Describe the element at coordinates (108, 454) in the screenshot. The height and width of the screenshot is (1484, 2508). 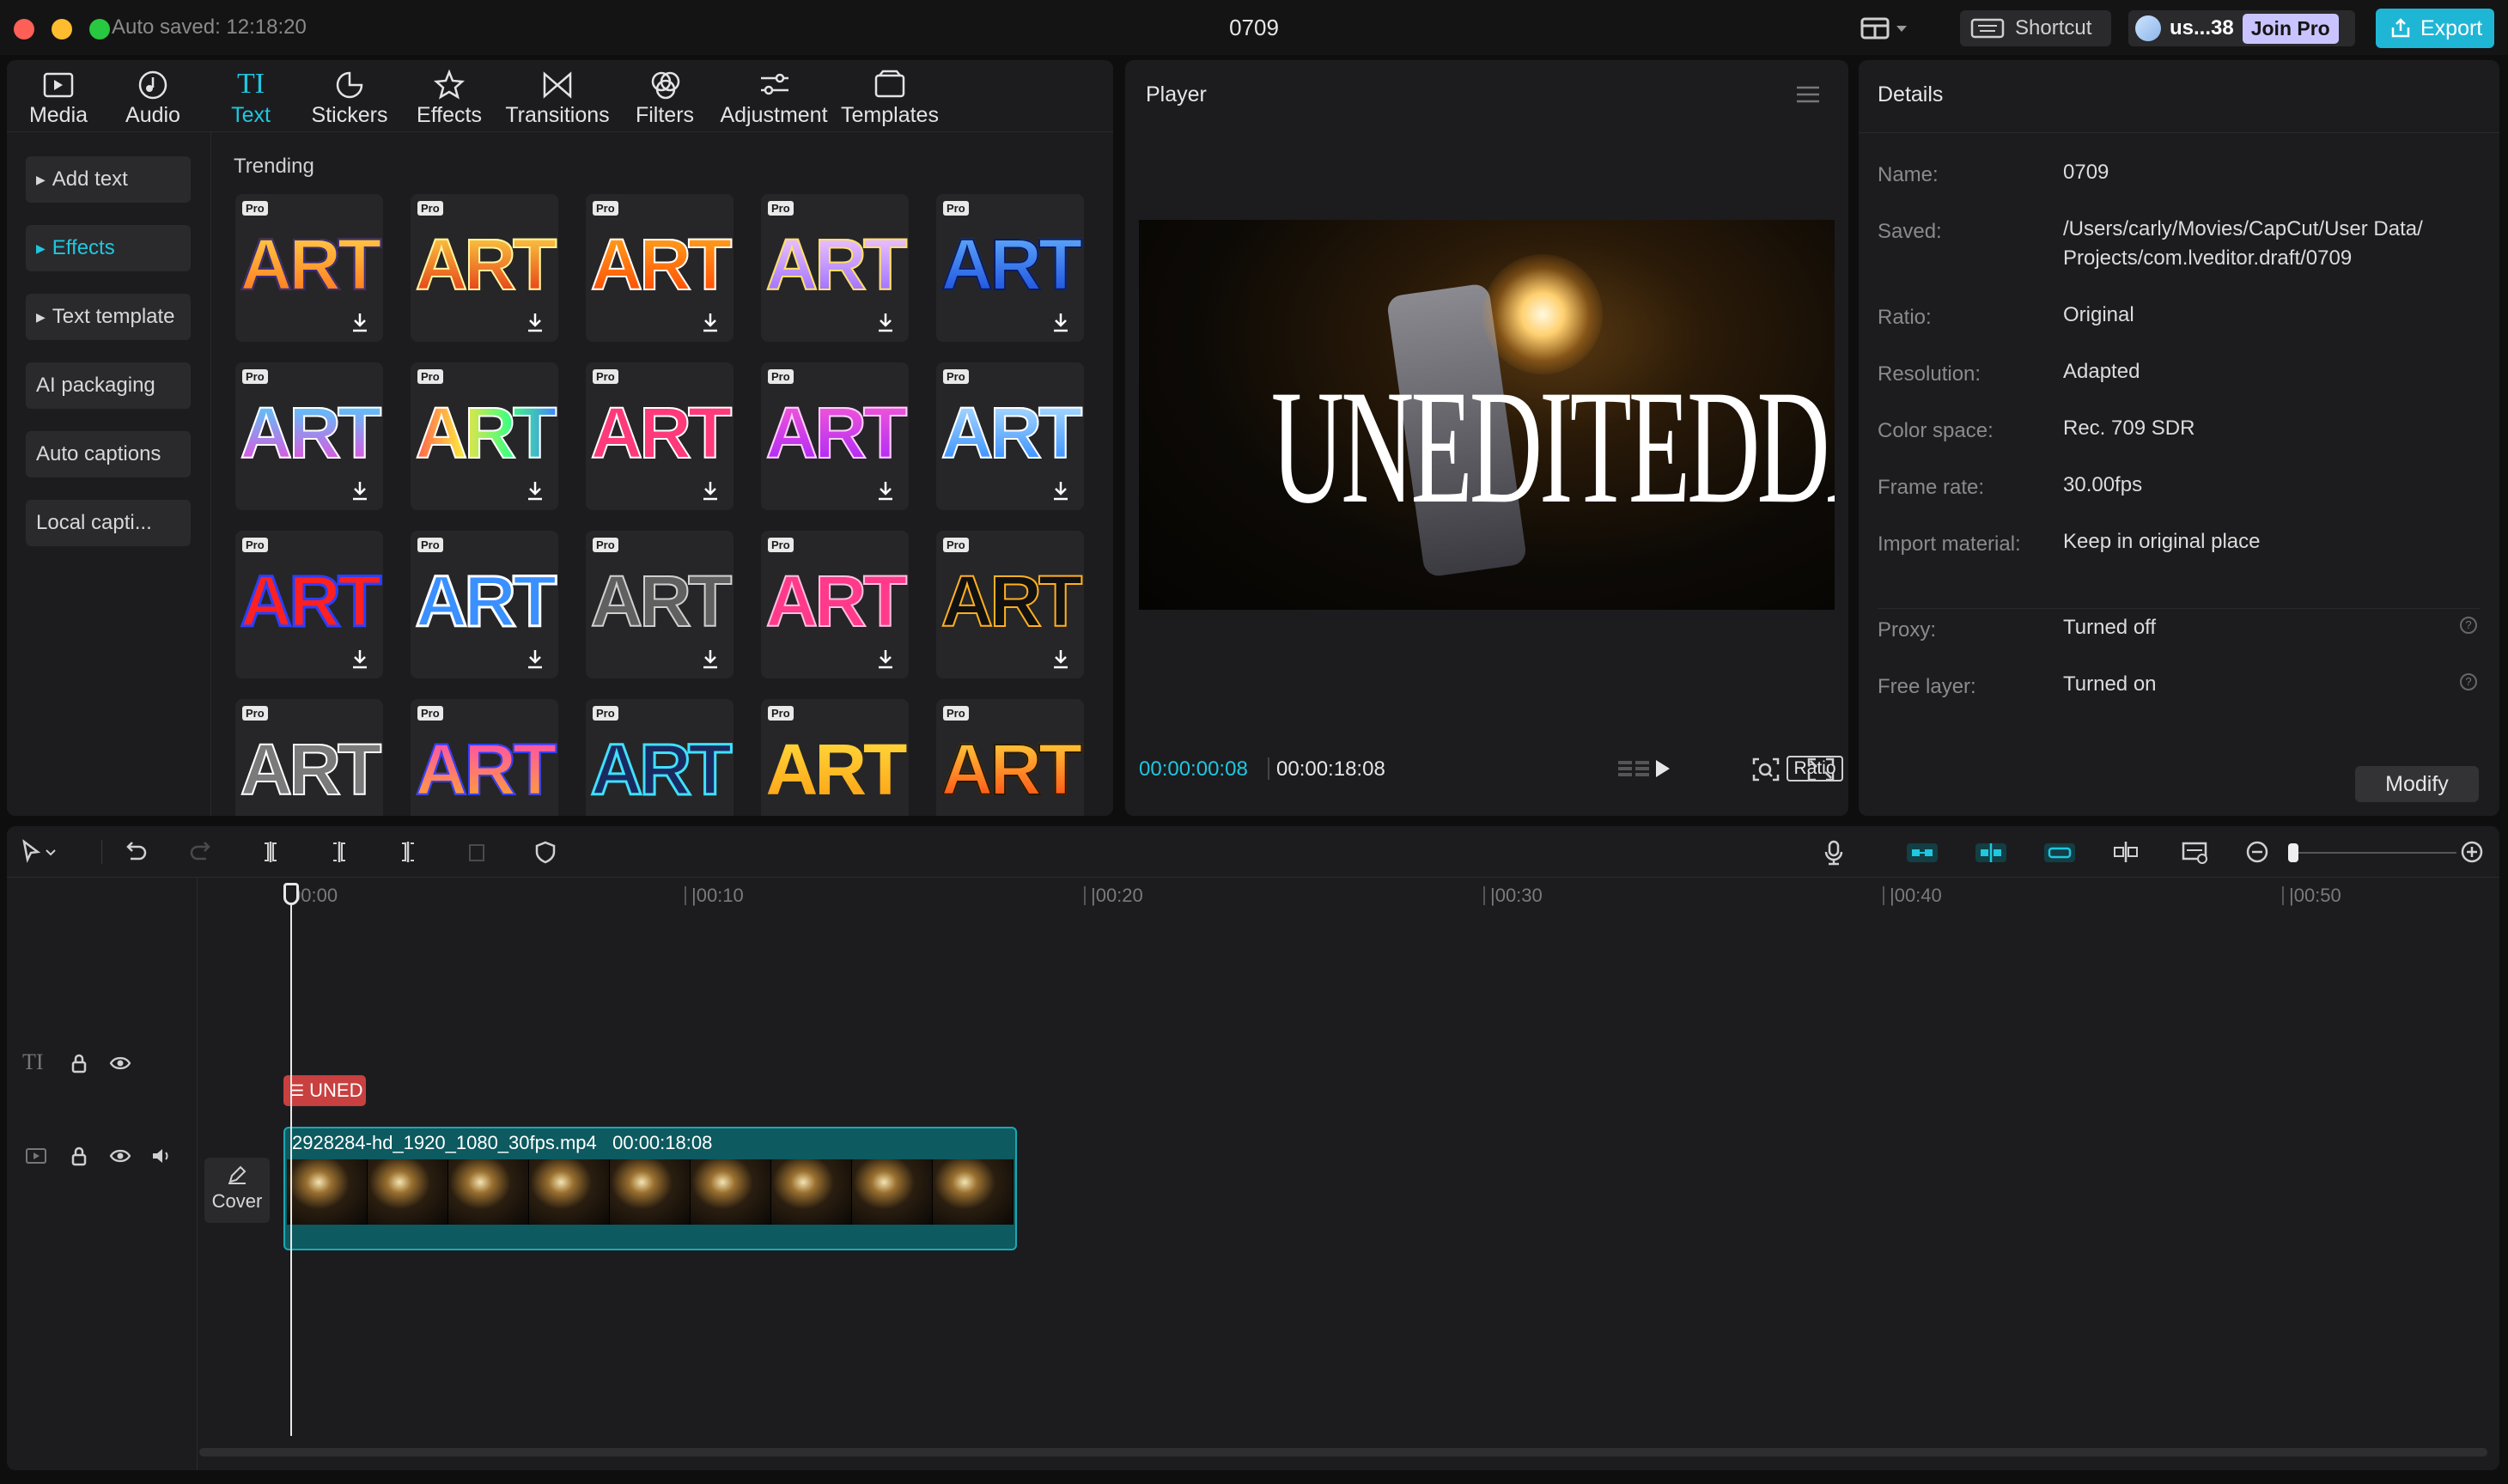
I see `side-item-auto-captions: Auto captions` at that location.